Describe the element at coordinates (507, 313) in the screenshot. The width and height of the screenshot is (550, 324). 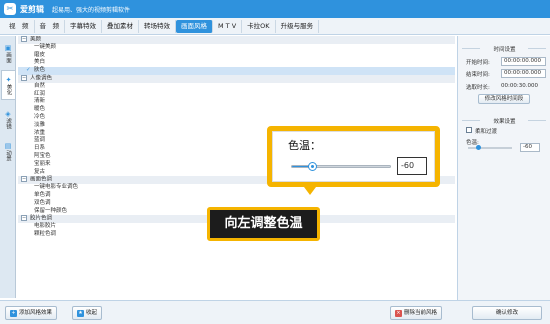
I see `confirm-modify-button: 确认修改` at that location.